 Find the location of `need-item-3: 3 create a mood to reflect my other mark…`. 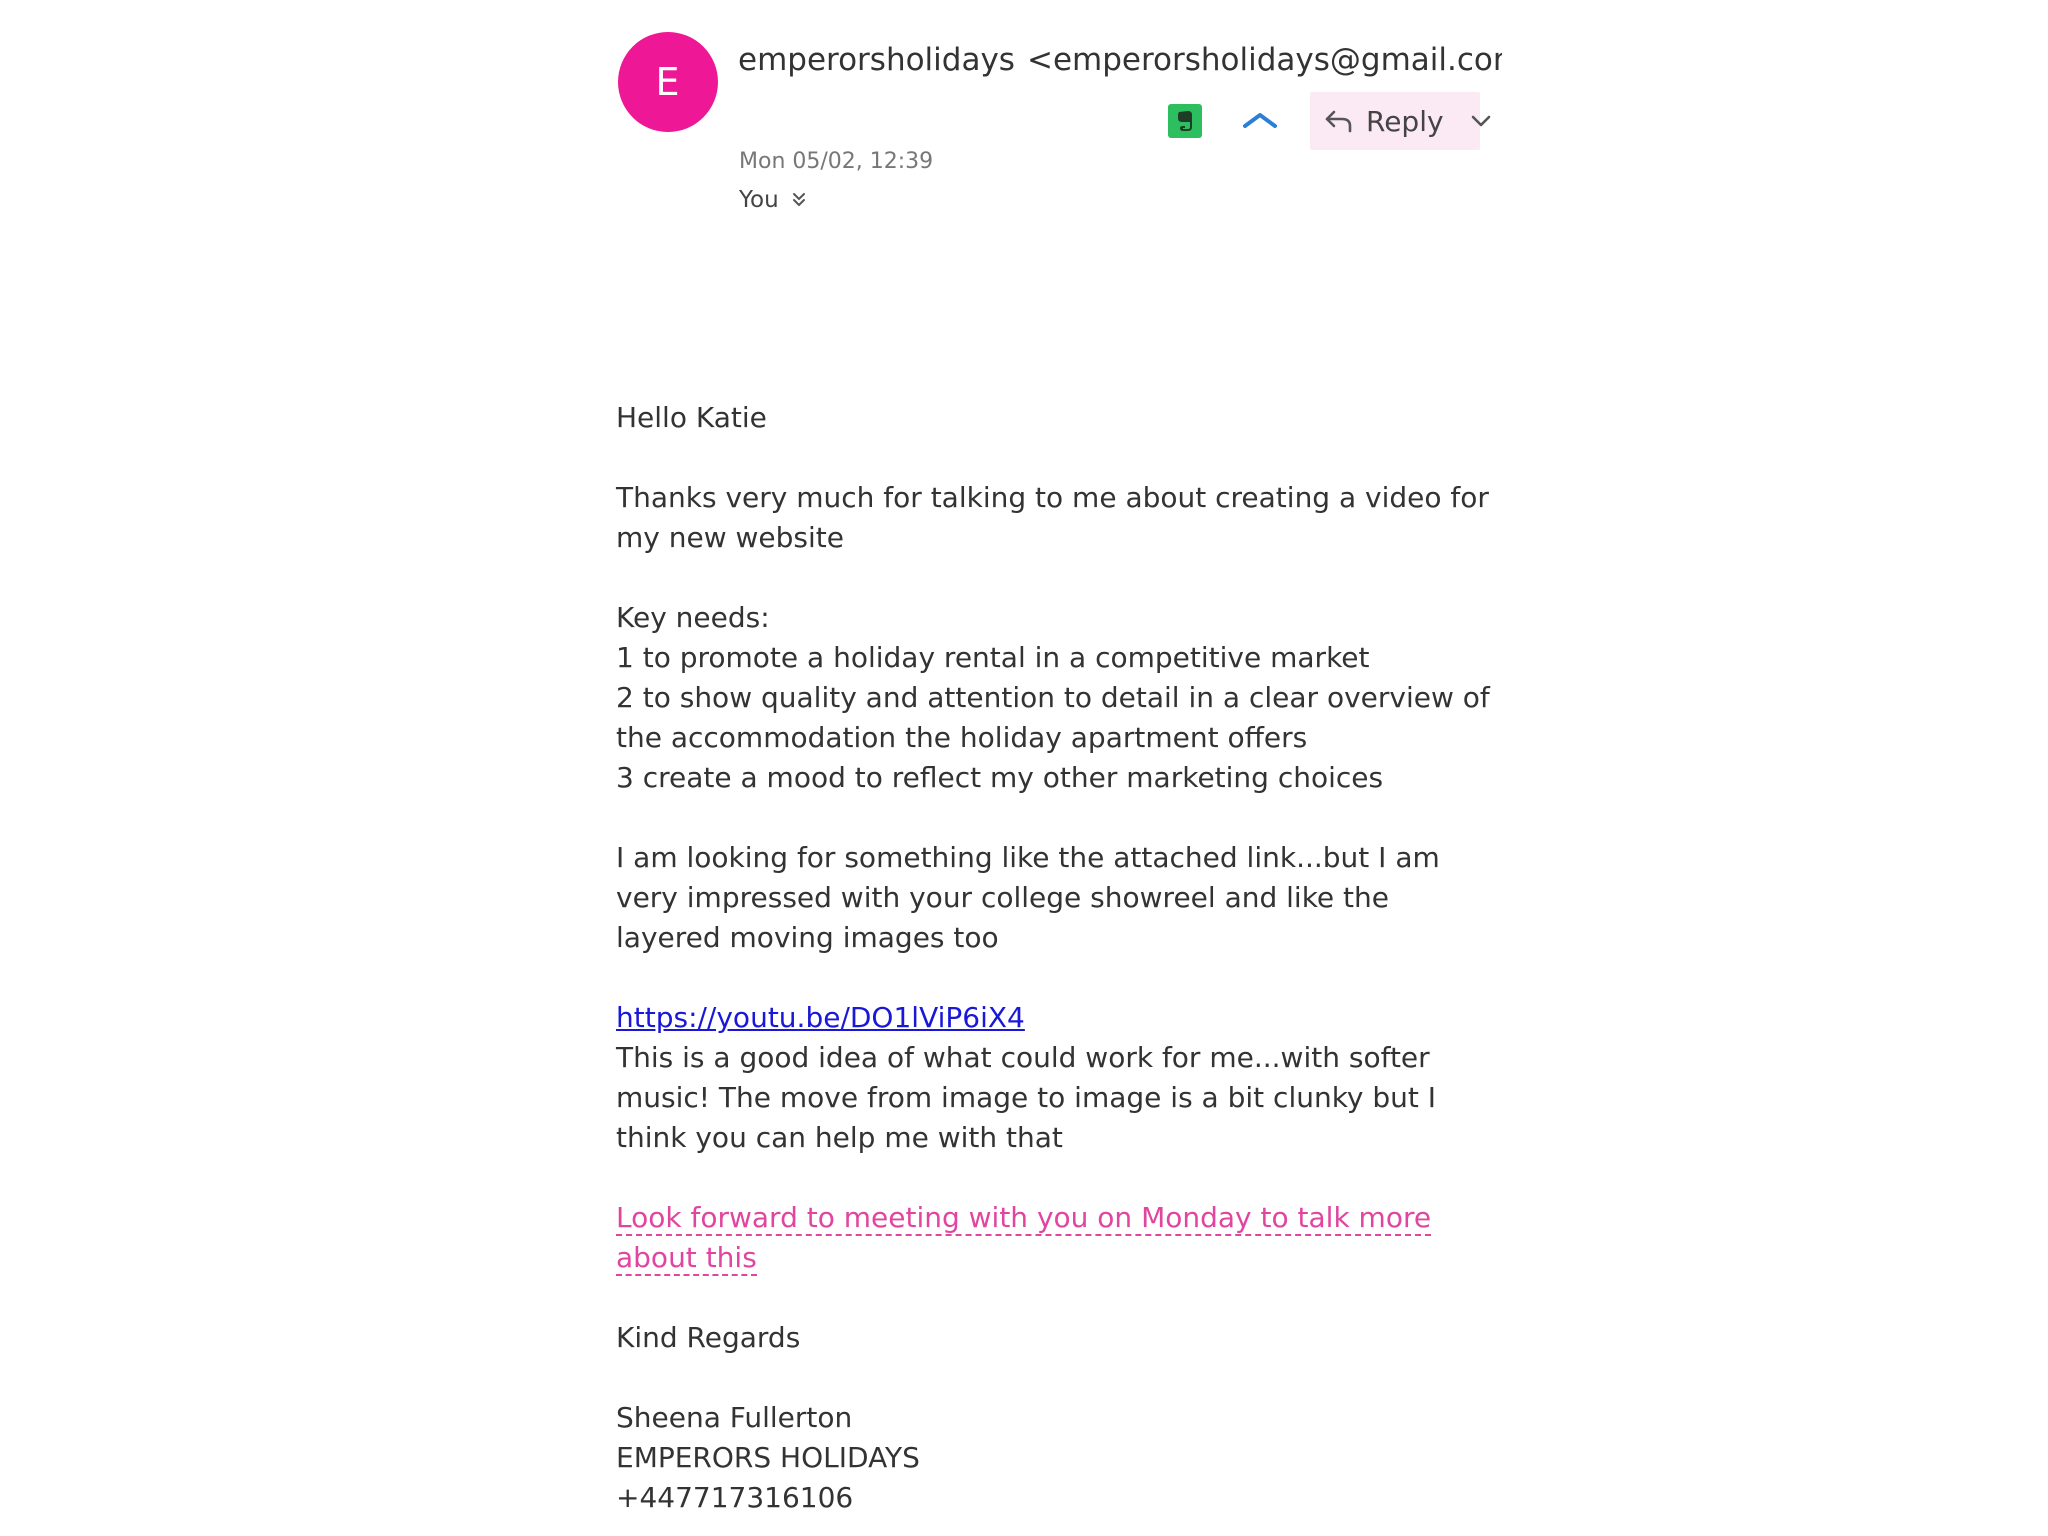

need-item-3: 3 create a mood to reflect my other mark… is located at coordinates (1000, 777).